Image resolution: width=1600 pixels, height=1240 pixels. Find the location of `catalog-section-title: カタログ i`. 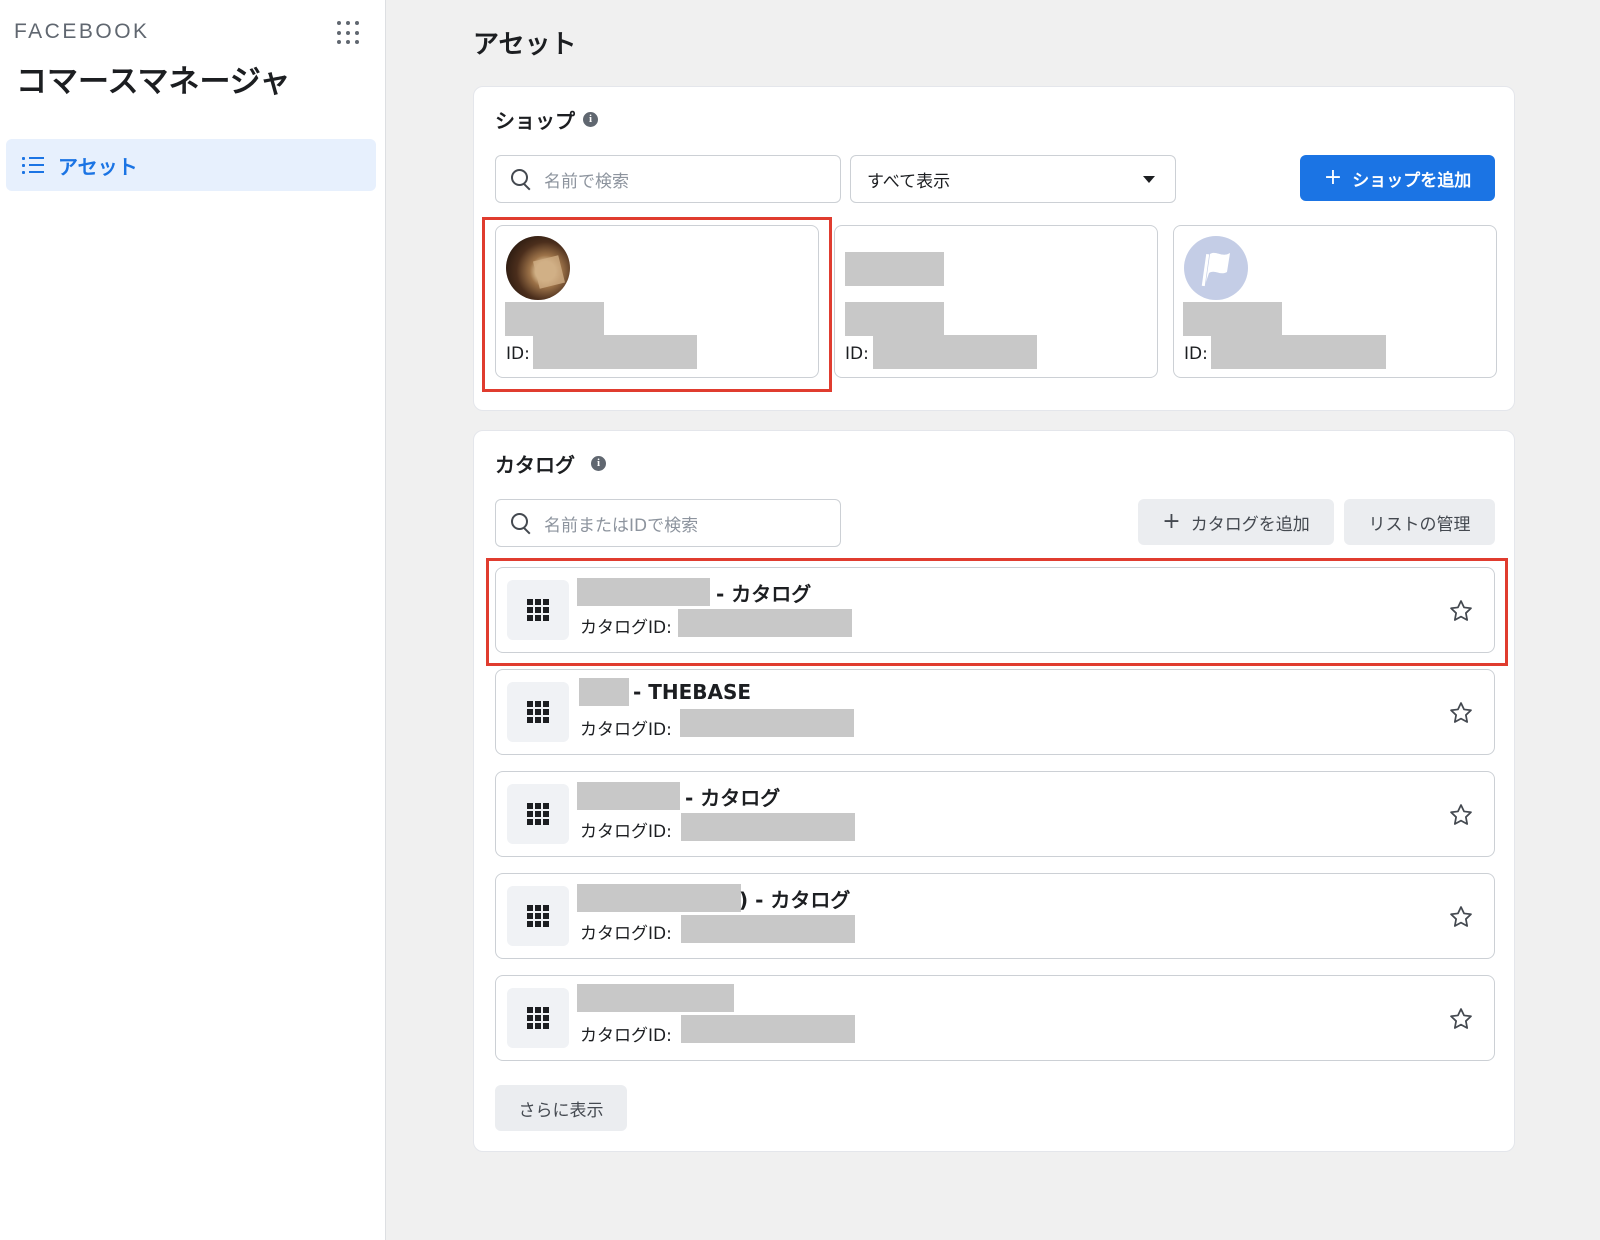

catalog-section-title: カタログ i is located at coordinates (550, 463).